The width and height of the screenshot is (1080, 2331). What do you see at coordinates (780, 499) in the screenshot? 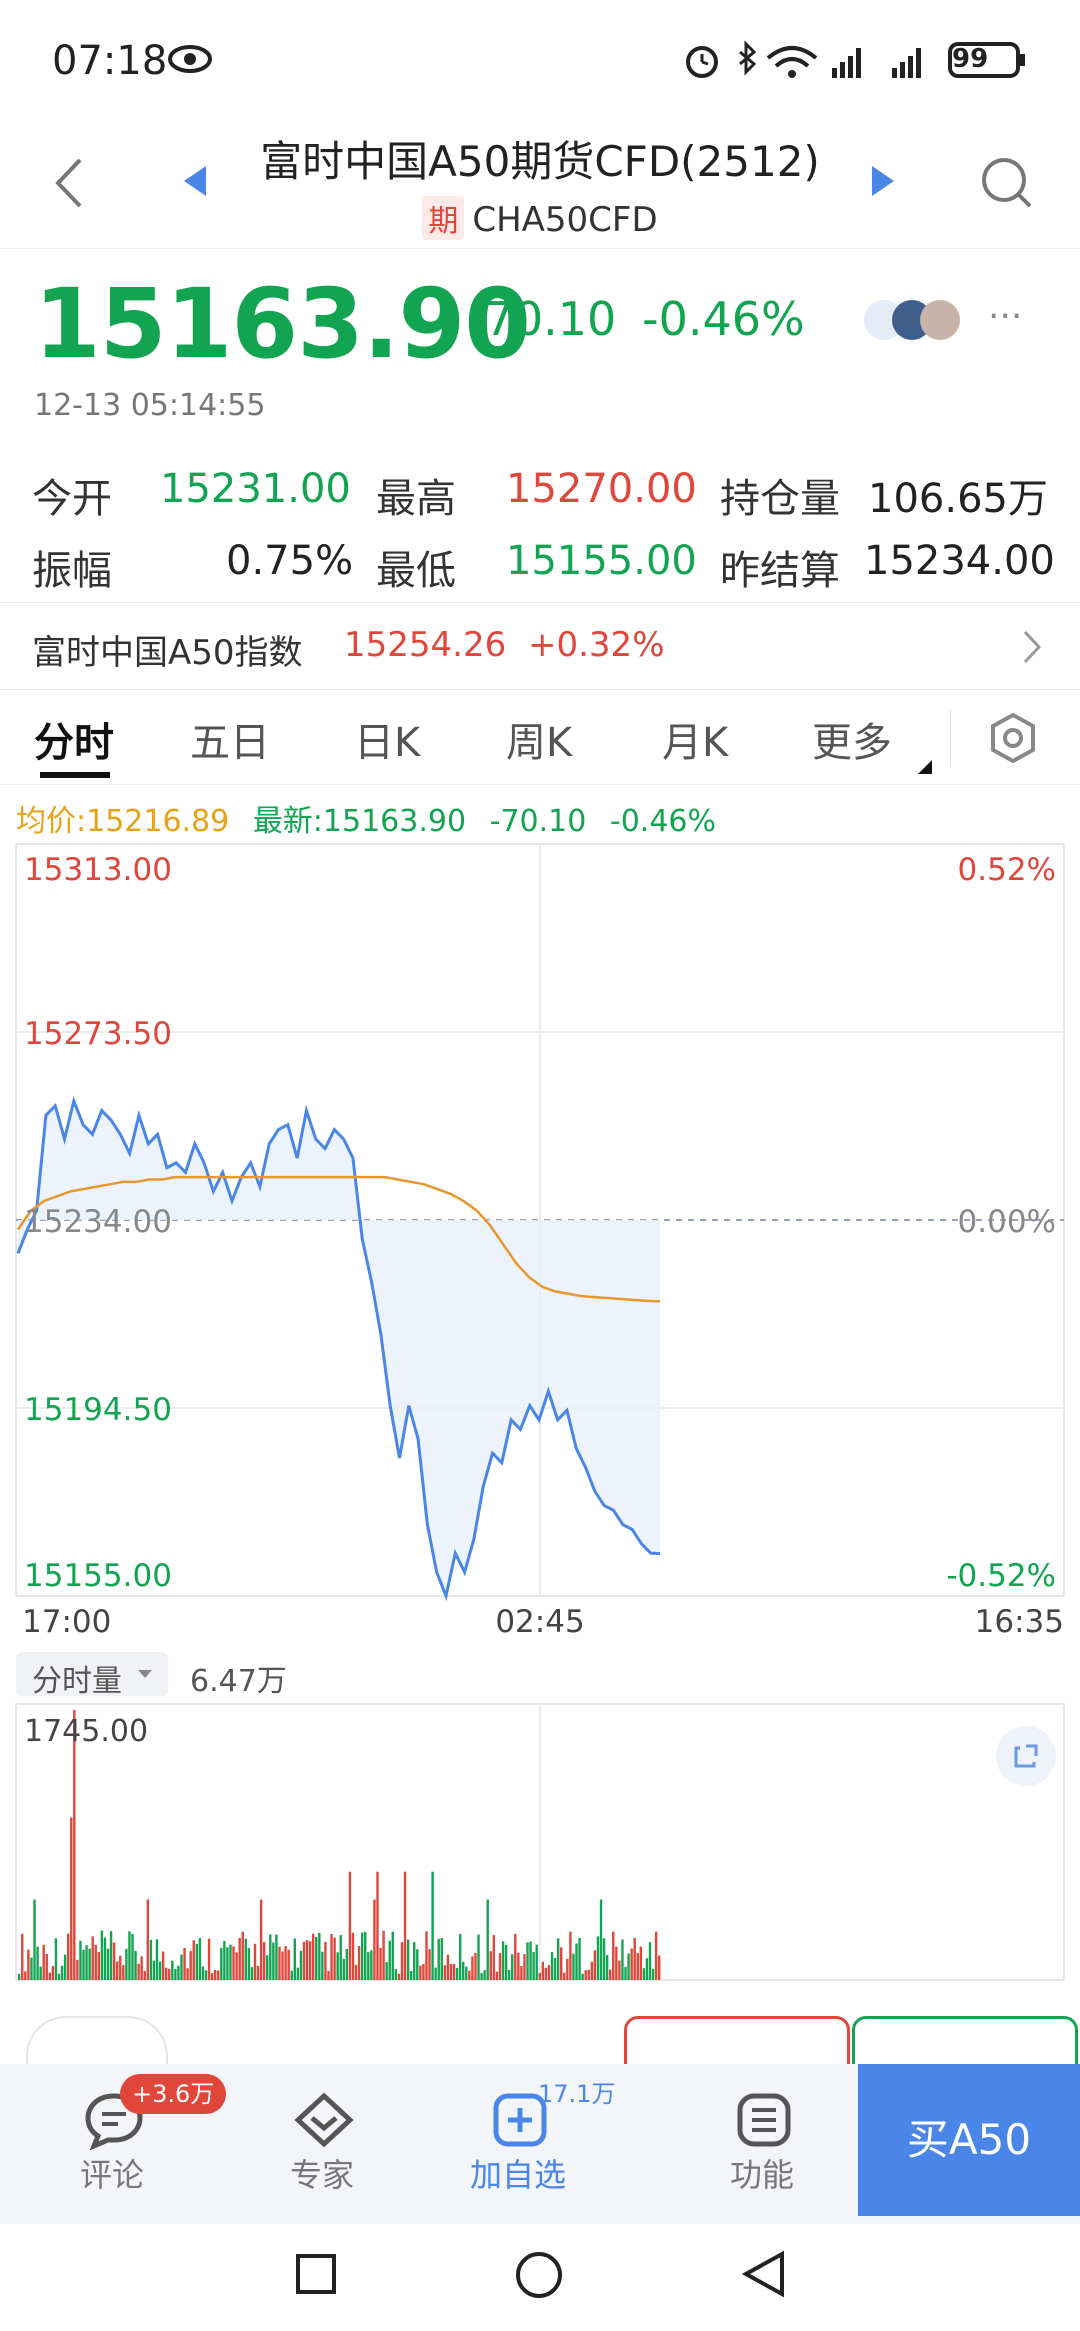
I see `oi-label: 持仓量` at bounding box center [780, 499].